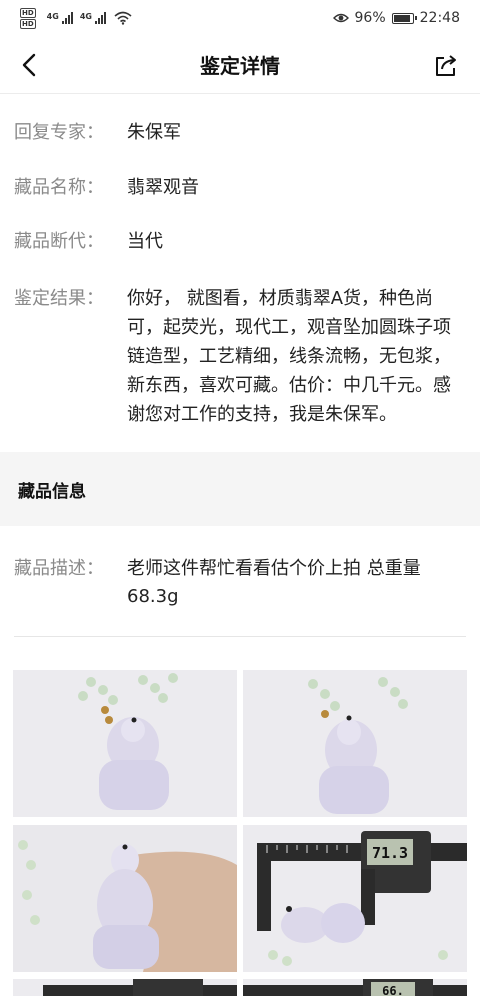 This screenshot has height=996, width=480. I want to click on detail-row-dating: 藏品断代： 当代, so click(239, 242).